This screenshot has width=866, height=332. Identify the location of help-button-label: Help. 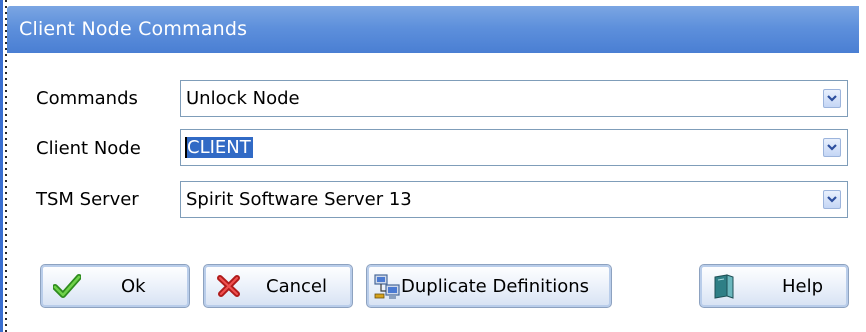
(803, 286).